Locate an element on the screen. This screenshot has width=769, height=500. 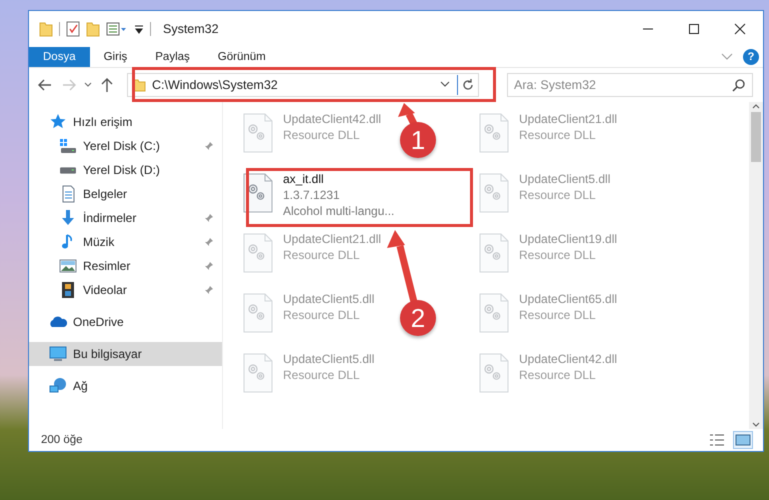
address-path: C:\Windows\System32 is located at coordinates (215, 85).